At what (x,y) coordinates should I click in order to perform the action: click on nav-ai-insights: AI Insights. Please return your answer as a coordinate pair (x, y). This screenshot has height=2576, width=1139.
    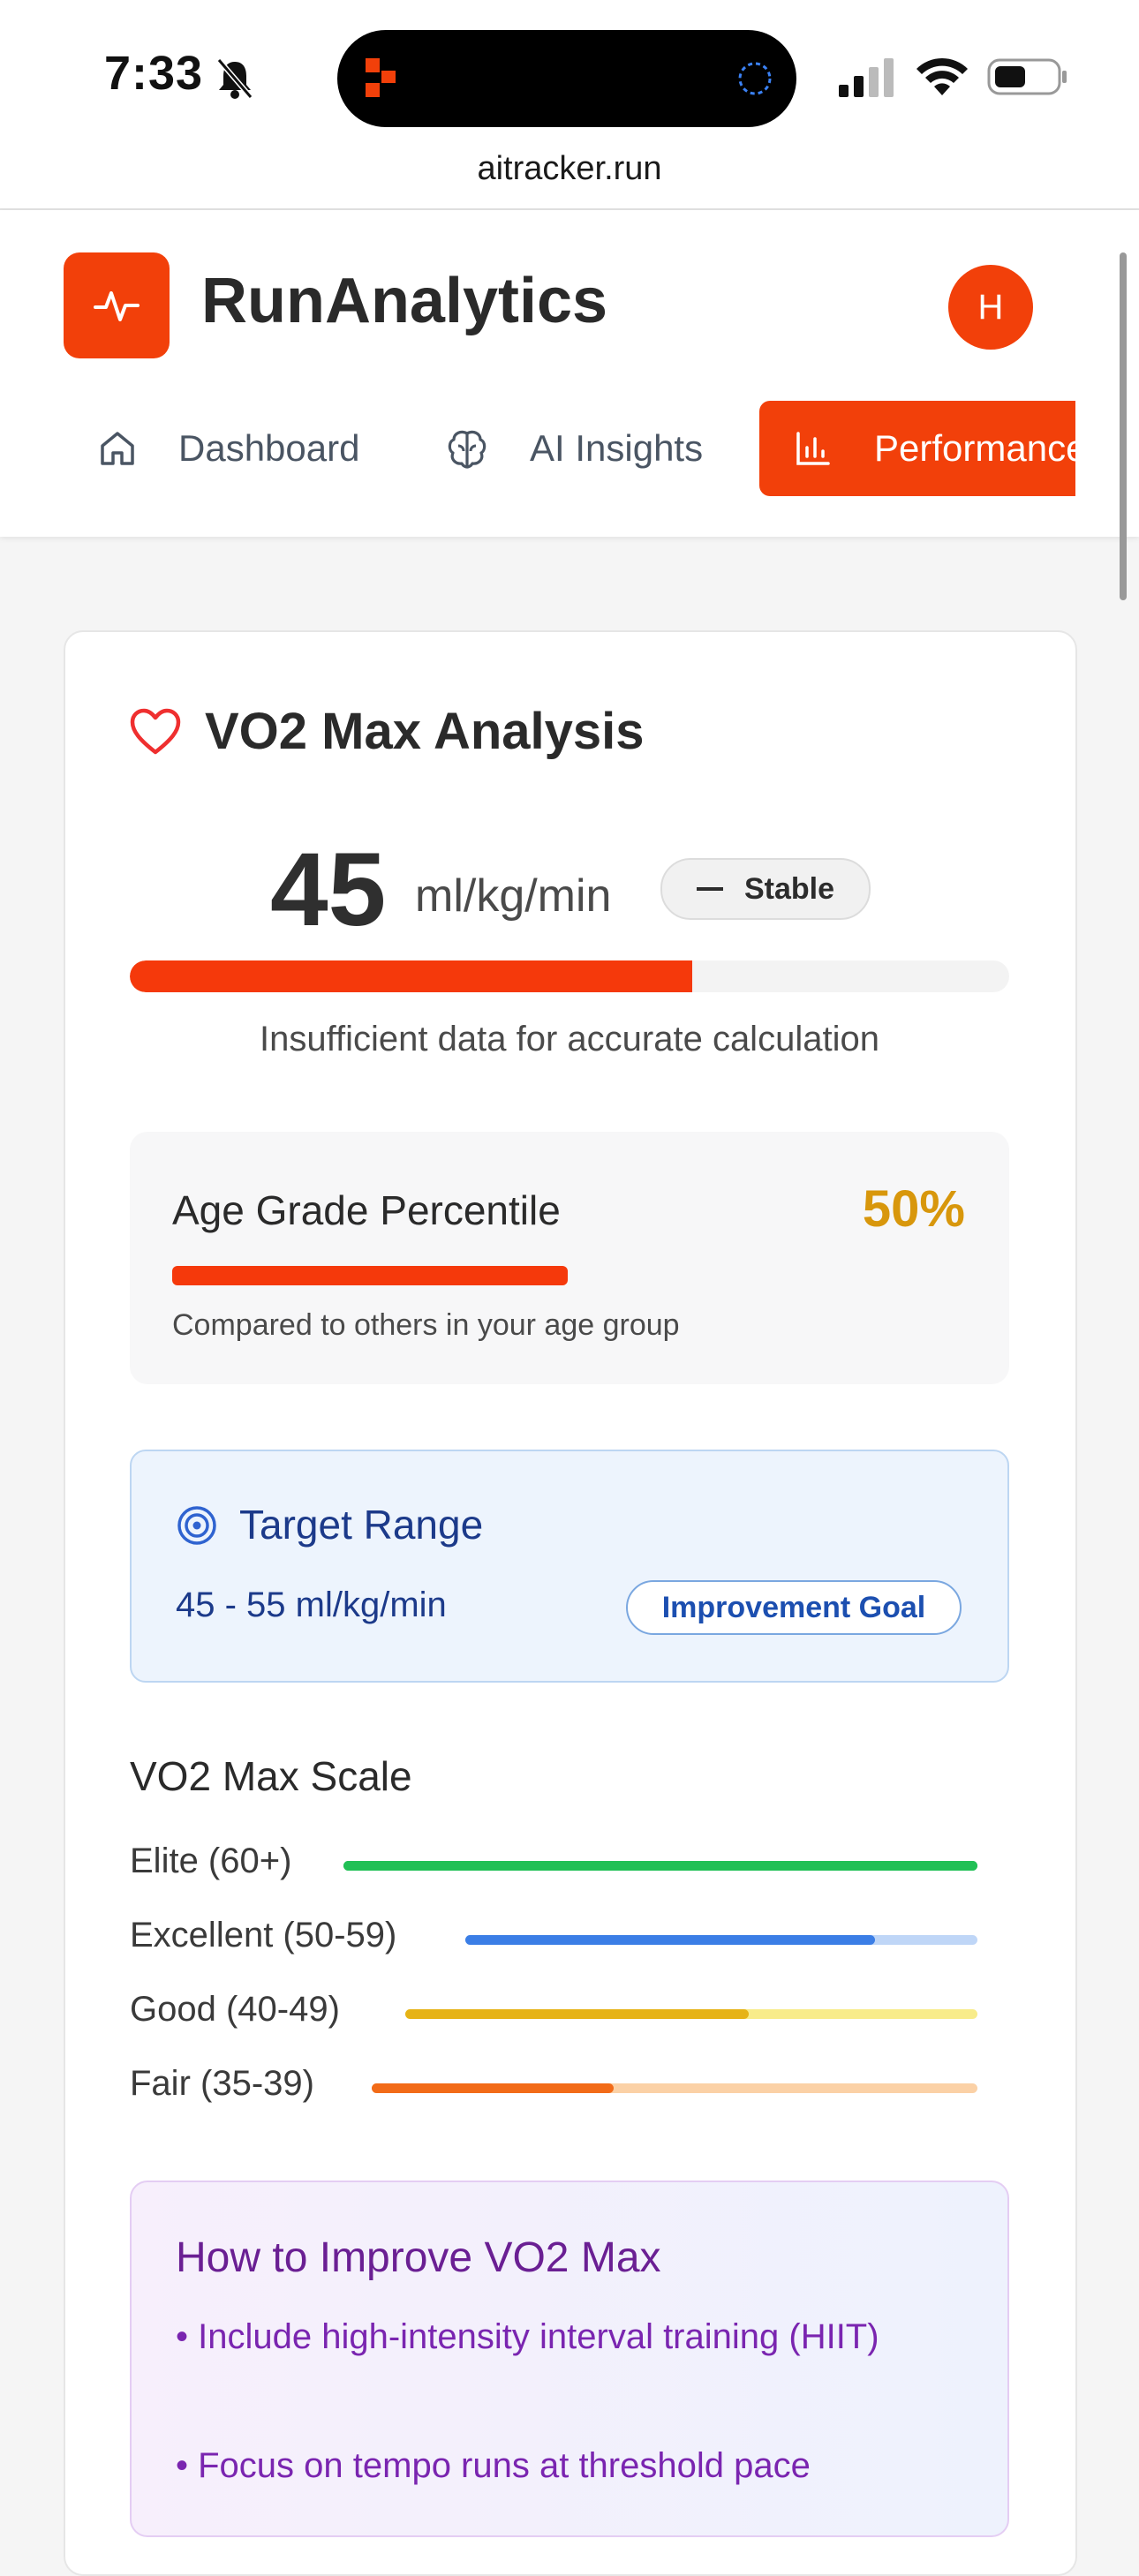
    Looking at the image, I should click on (574, 449).